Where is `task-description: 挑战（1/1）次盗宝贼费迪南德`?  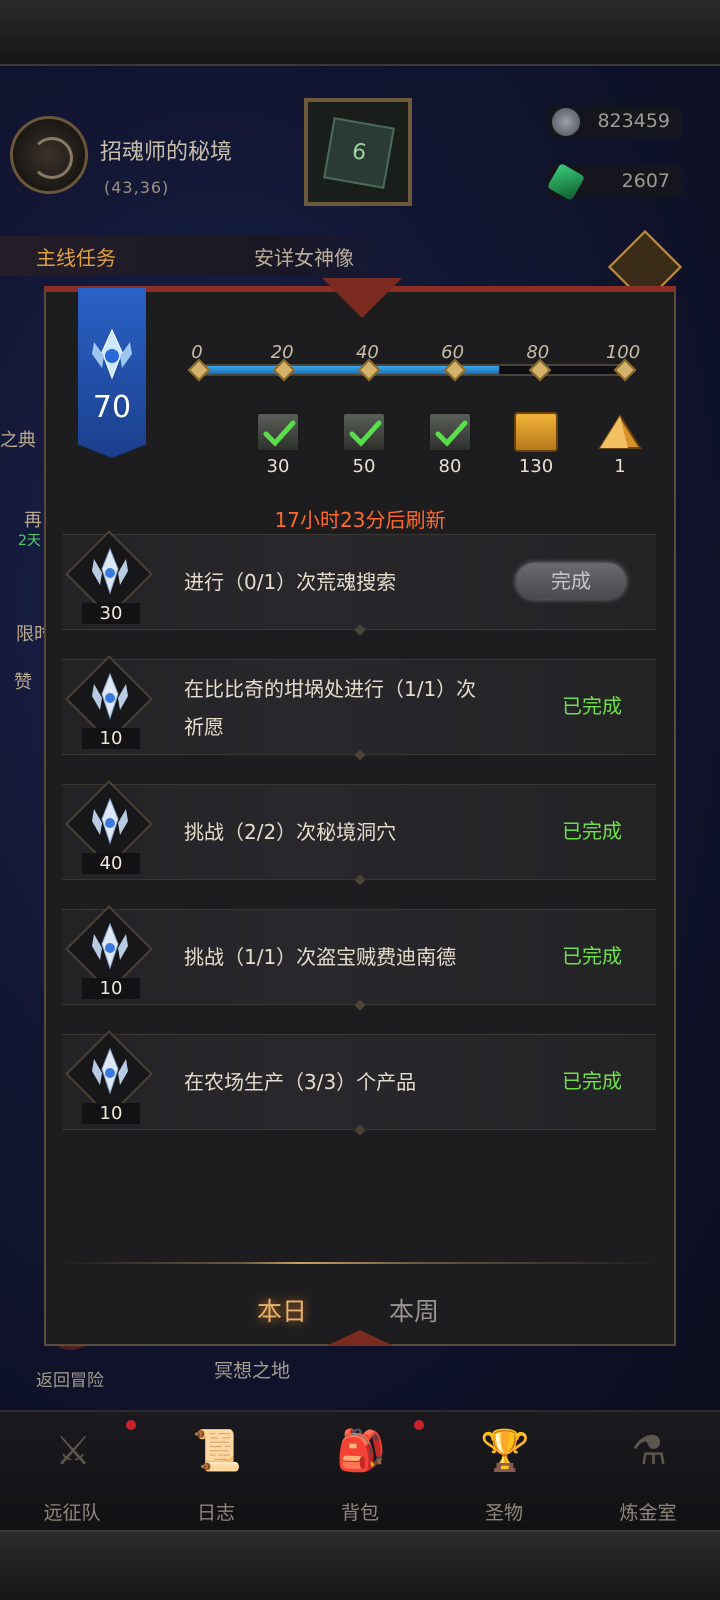 task-description: 挑战（1/1）次盗宝贼费迪南德 is located at coordinates (320, 957).